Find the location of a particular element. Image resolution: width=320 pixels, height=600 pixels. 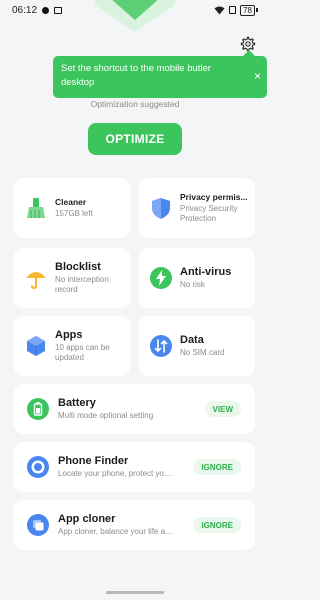

close-icon: × is located at coordinates (257, 76).